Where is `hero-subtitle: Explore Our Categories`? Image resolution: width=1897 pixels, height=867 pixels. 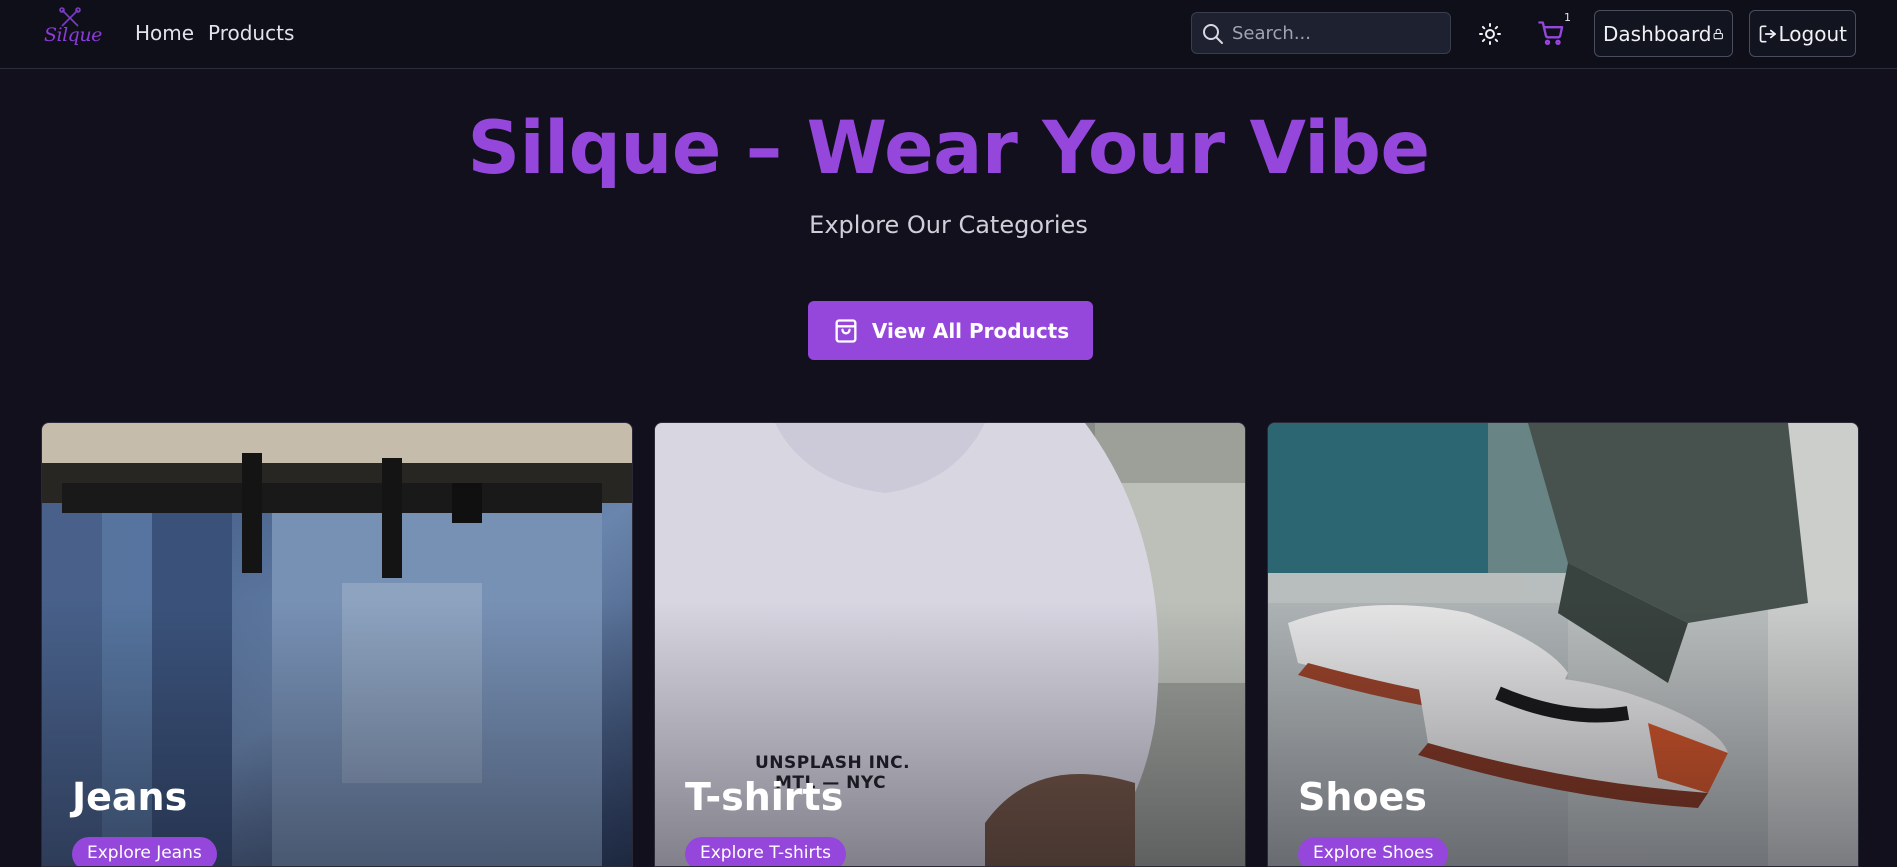 hero-subtitle: Explore Our Categories is located at coordinates (948, 225).